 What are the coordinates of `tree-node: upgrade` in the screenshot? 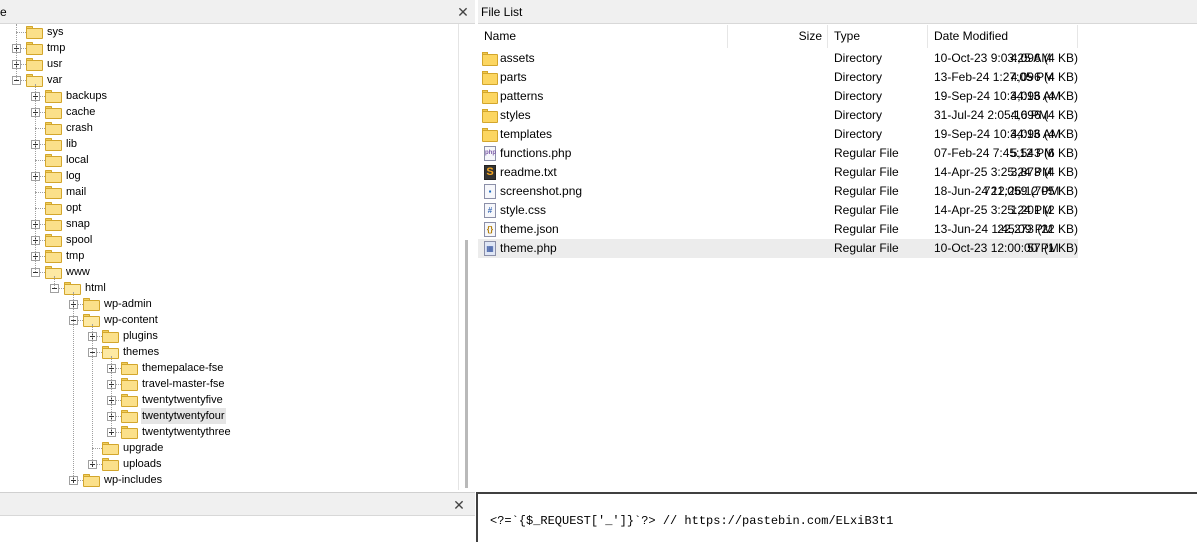 It's located at (227, 448).